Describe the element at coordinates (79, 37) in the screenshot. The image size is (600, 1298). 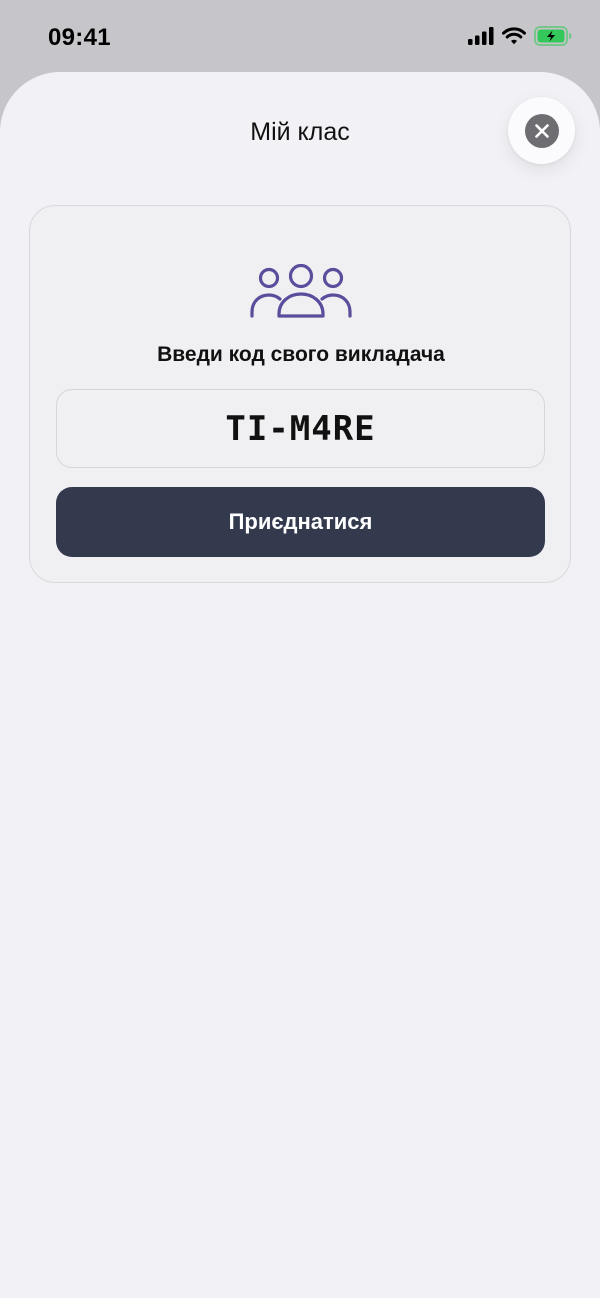
I see `status-time: 09:41` at that location.